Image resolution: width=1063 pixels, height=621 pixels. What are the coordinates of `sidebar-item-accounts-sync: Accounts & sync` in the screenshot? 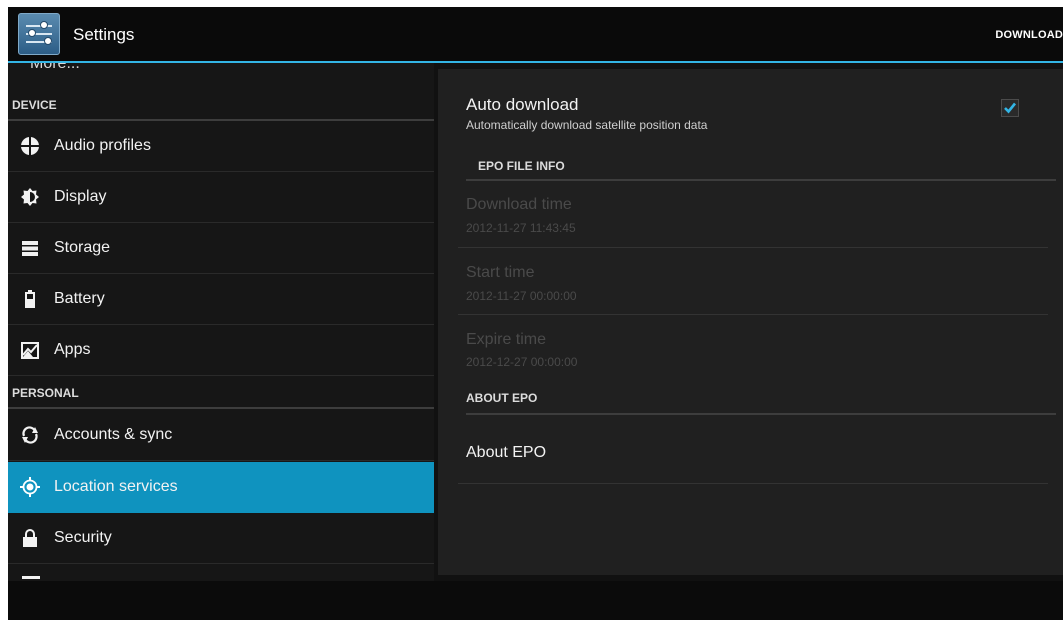 It's located at (221, 435).